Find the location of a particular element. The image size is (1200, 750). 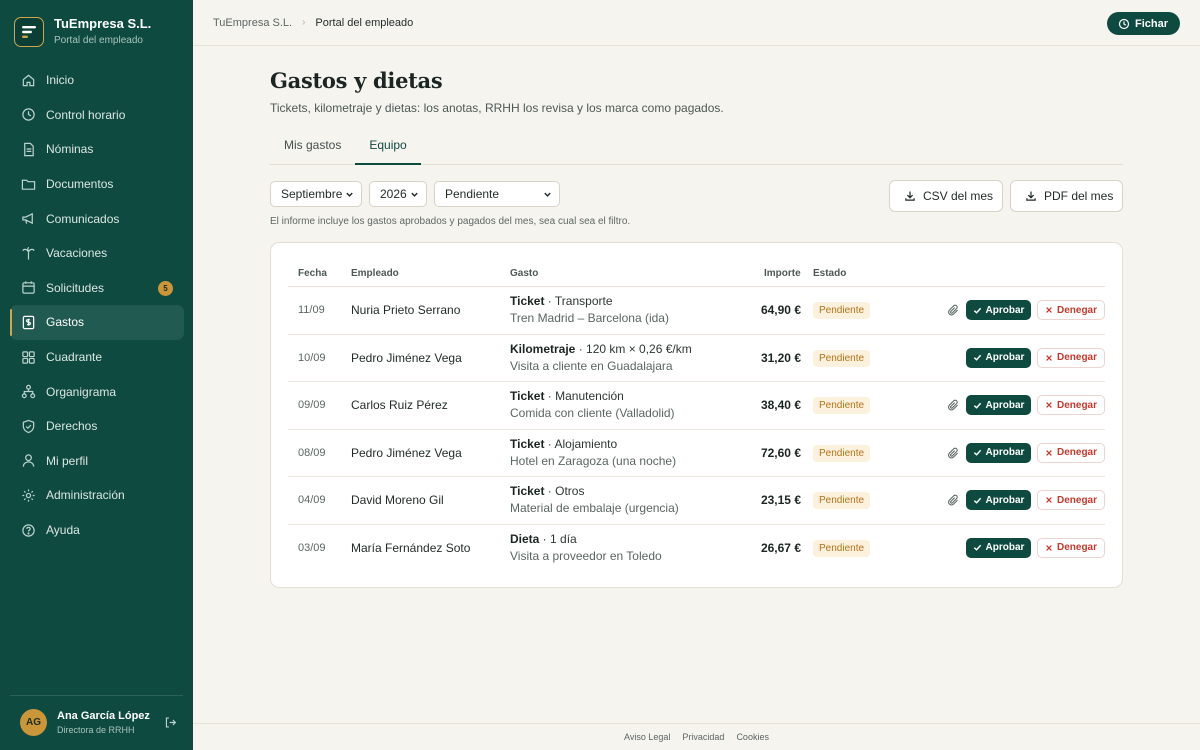

cell-importe: 26,67 € is located at coordinates (780, 547).